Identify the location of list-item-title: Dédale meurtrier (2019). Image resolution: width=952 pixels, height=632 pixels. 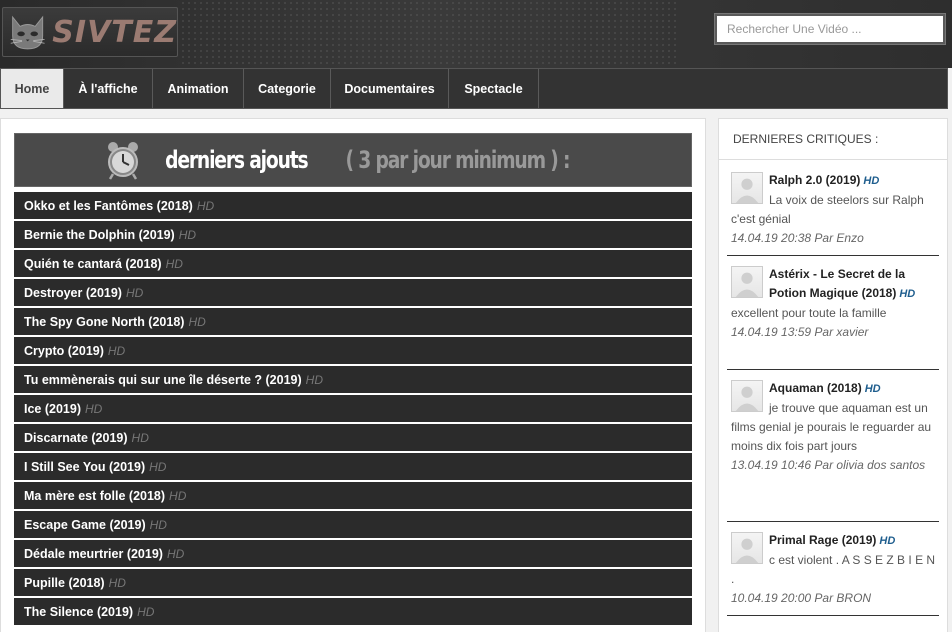
(93, 554).